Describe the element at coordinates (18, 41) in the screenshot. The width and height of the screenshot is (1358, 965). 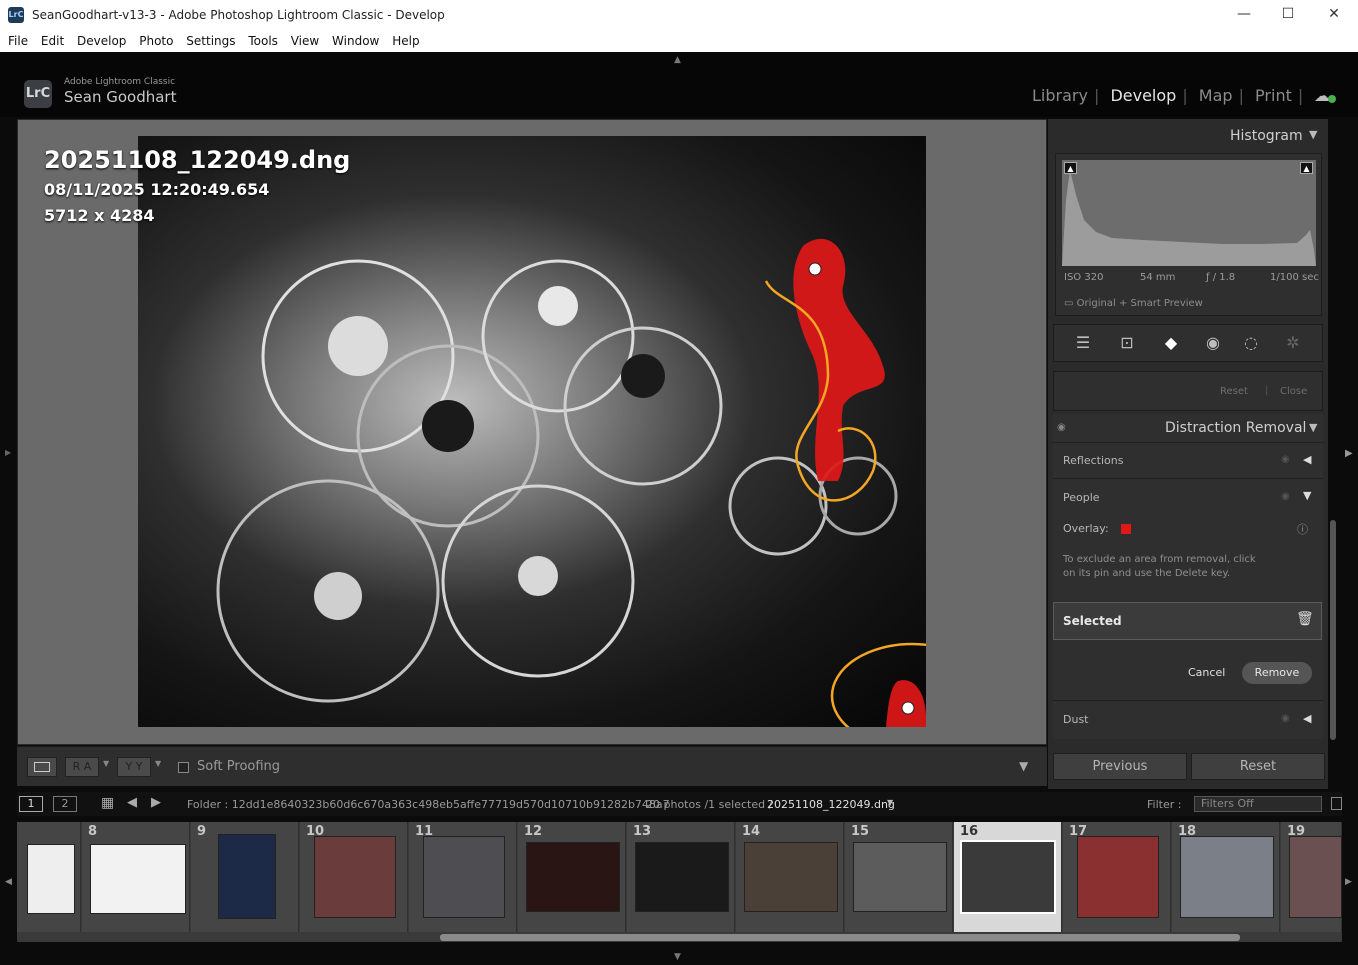
I see `menu-file: File` at that location.